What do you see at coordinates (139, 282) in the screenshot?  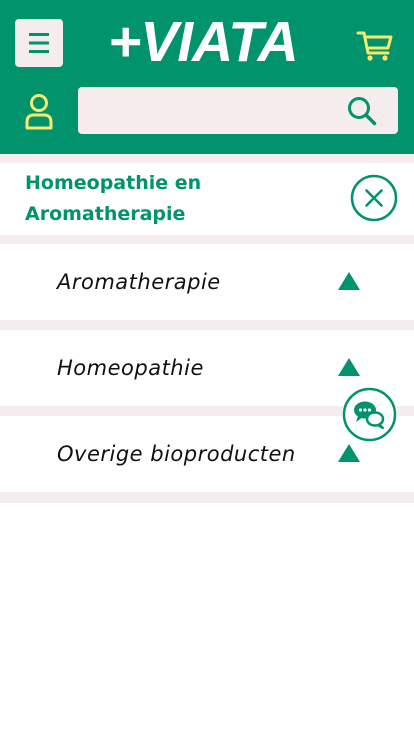 I see `subcategory-label: Aromatherapie` at bounding box center [139, 282].